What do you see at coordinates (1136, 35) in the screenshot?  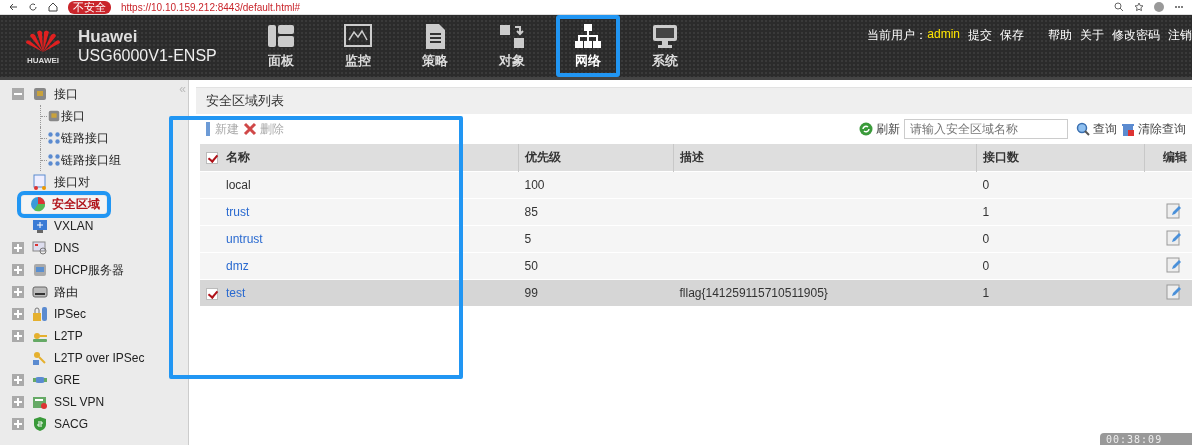 I see `header-link: 修改密码` at bounding box center [1136, 35].